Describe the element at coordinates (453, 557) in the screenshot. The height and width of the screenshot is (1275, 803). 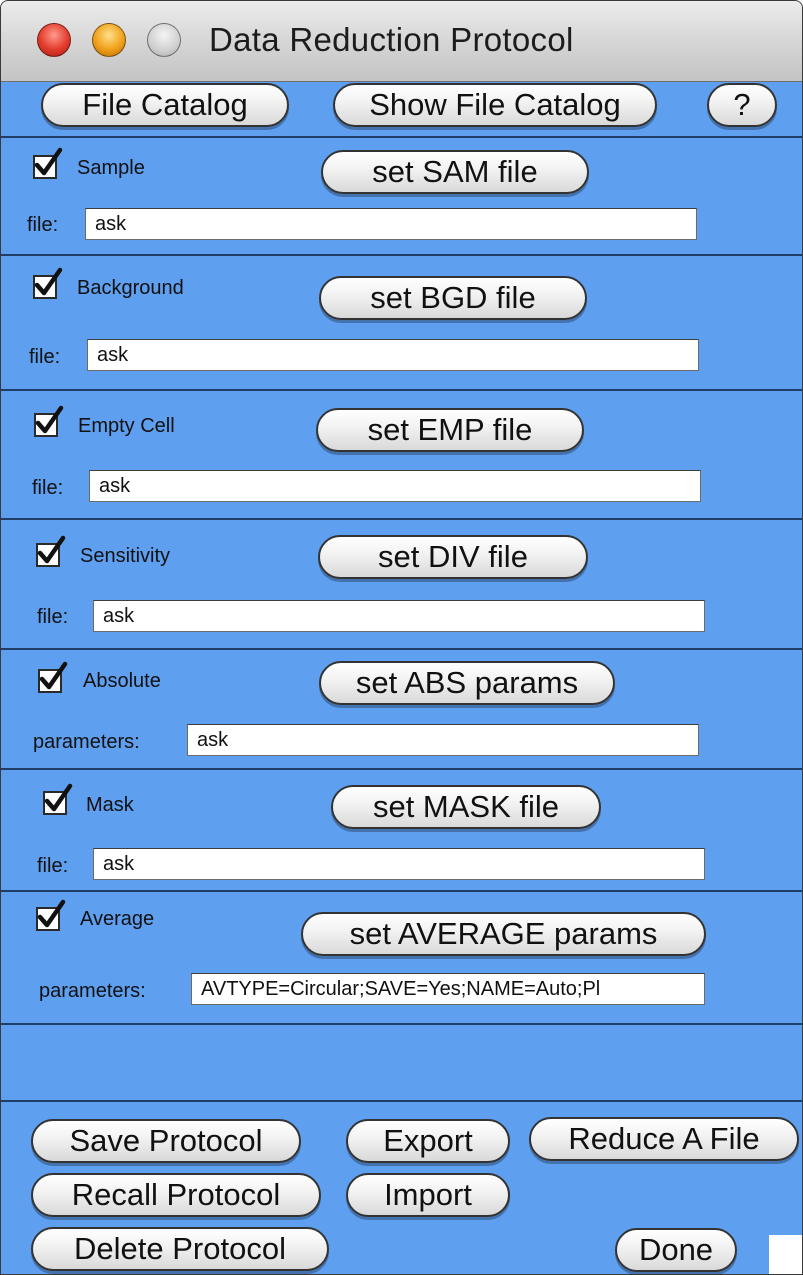
I see `set-div-file-button: set DIV file` at that location.